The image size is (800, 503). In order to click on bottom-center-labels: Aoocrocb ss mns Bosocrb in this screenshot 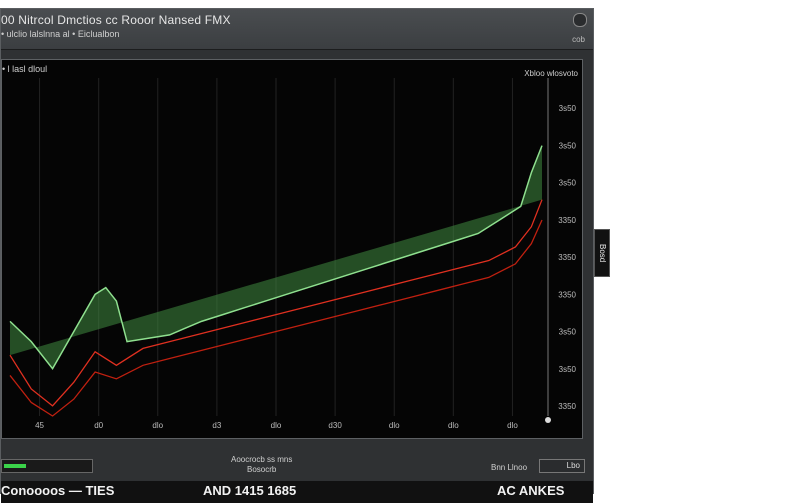, I will do `click(261, 465)`.